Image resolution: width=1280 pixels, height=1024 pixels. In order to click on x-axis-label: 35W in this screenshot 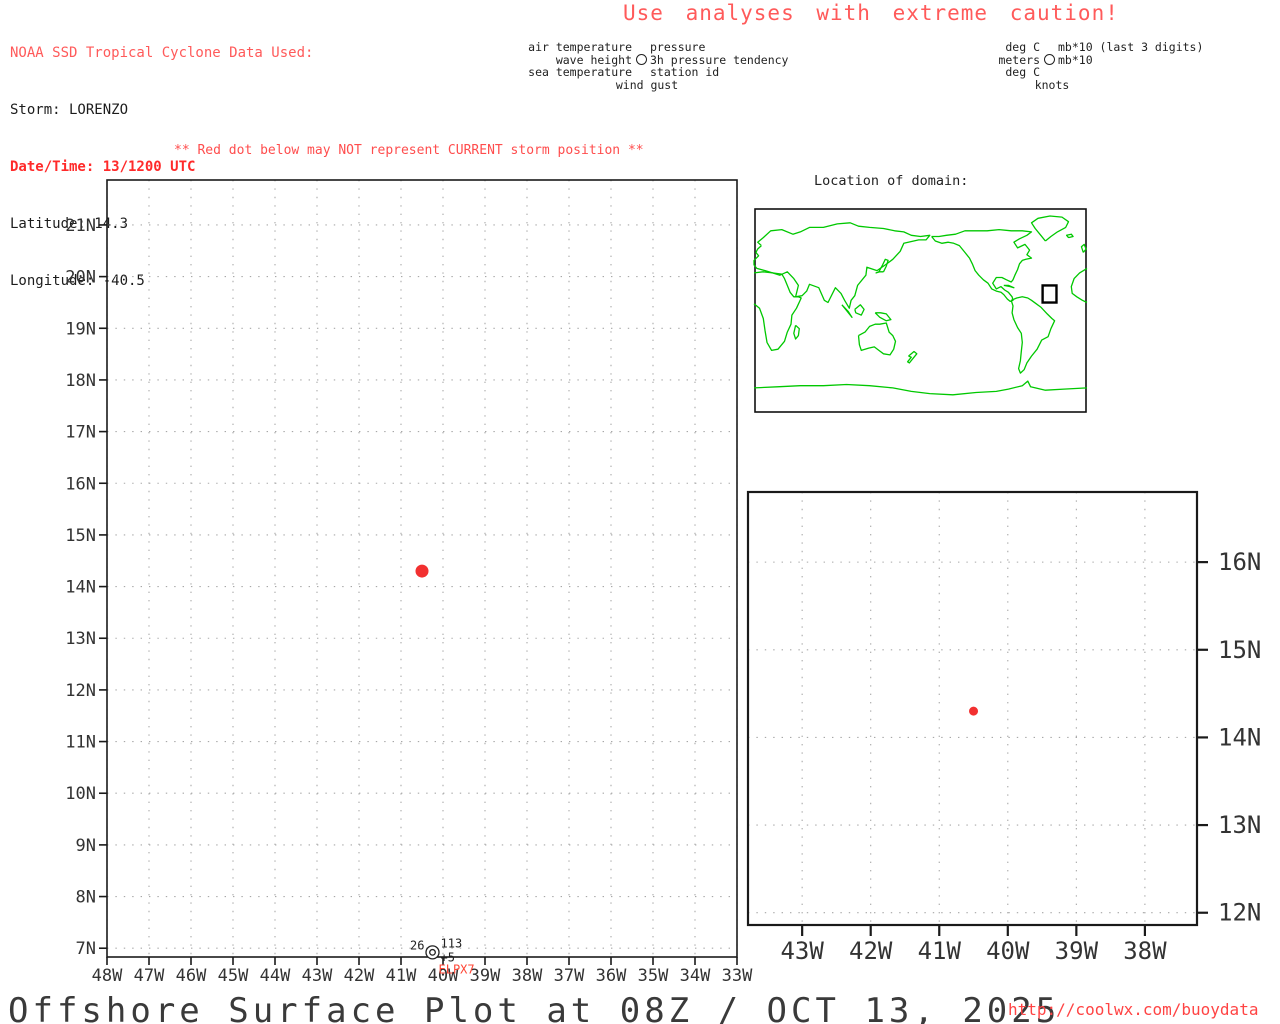, I will do `click(653, 976)`.